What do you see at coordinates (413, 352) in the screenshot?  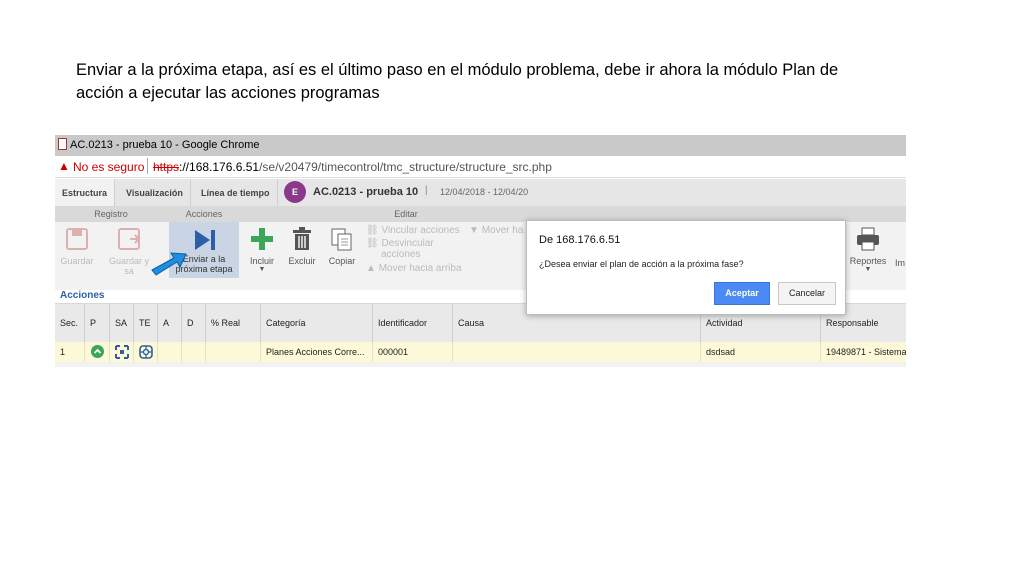 I see `cell-identificador: 000001` at bounding box center [413, 352].